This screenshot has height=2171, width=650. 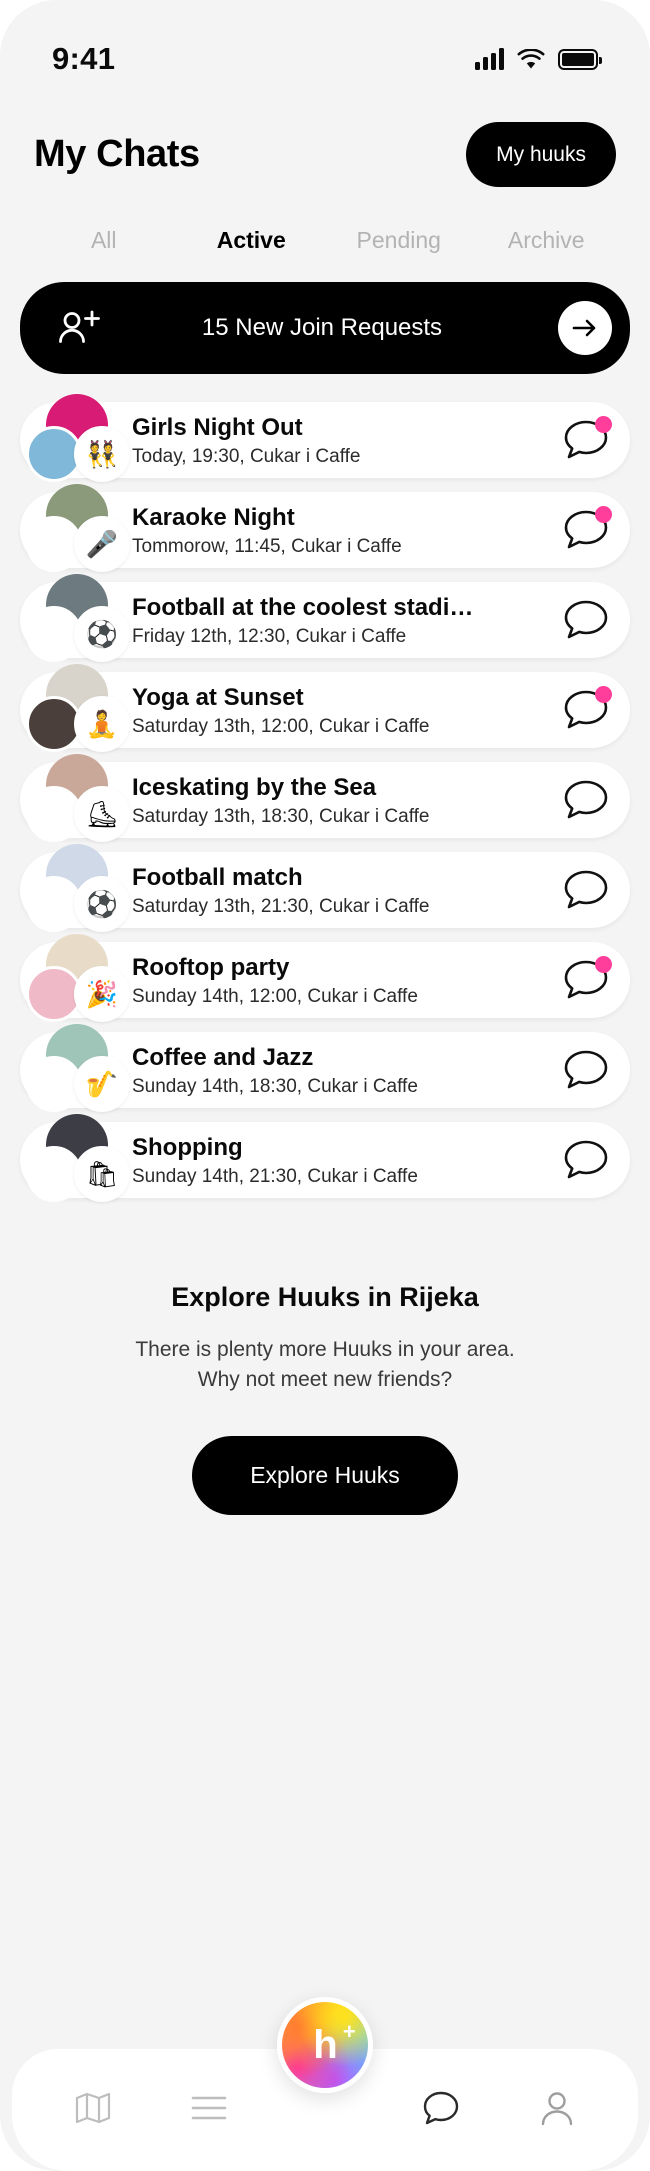 I want to click on chat-emoji-badge: 🎷, so click(x=102, y=1084).